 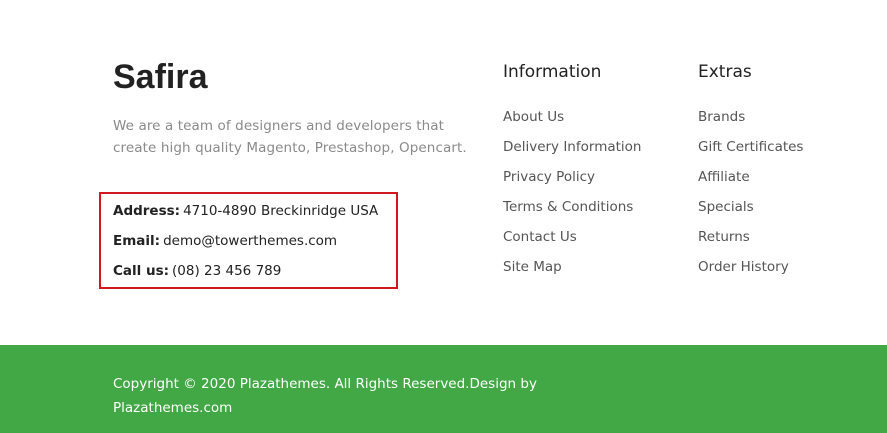 I want to click on extras-title: Extras, so click(x=725, y=72).